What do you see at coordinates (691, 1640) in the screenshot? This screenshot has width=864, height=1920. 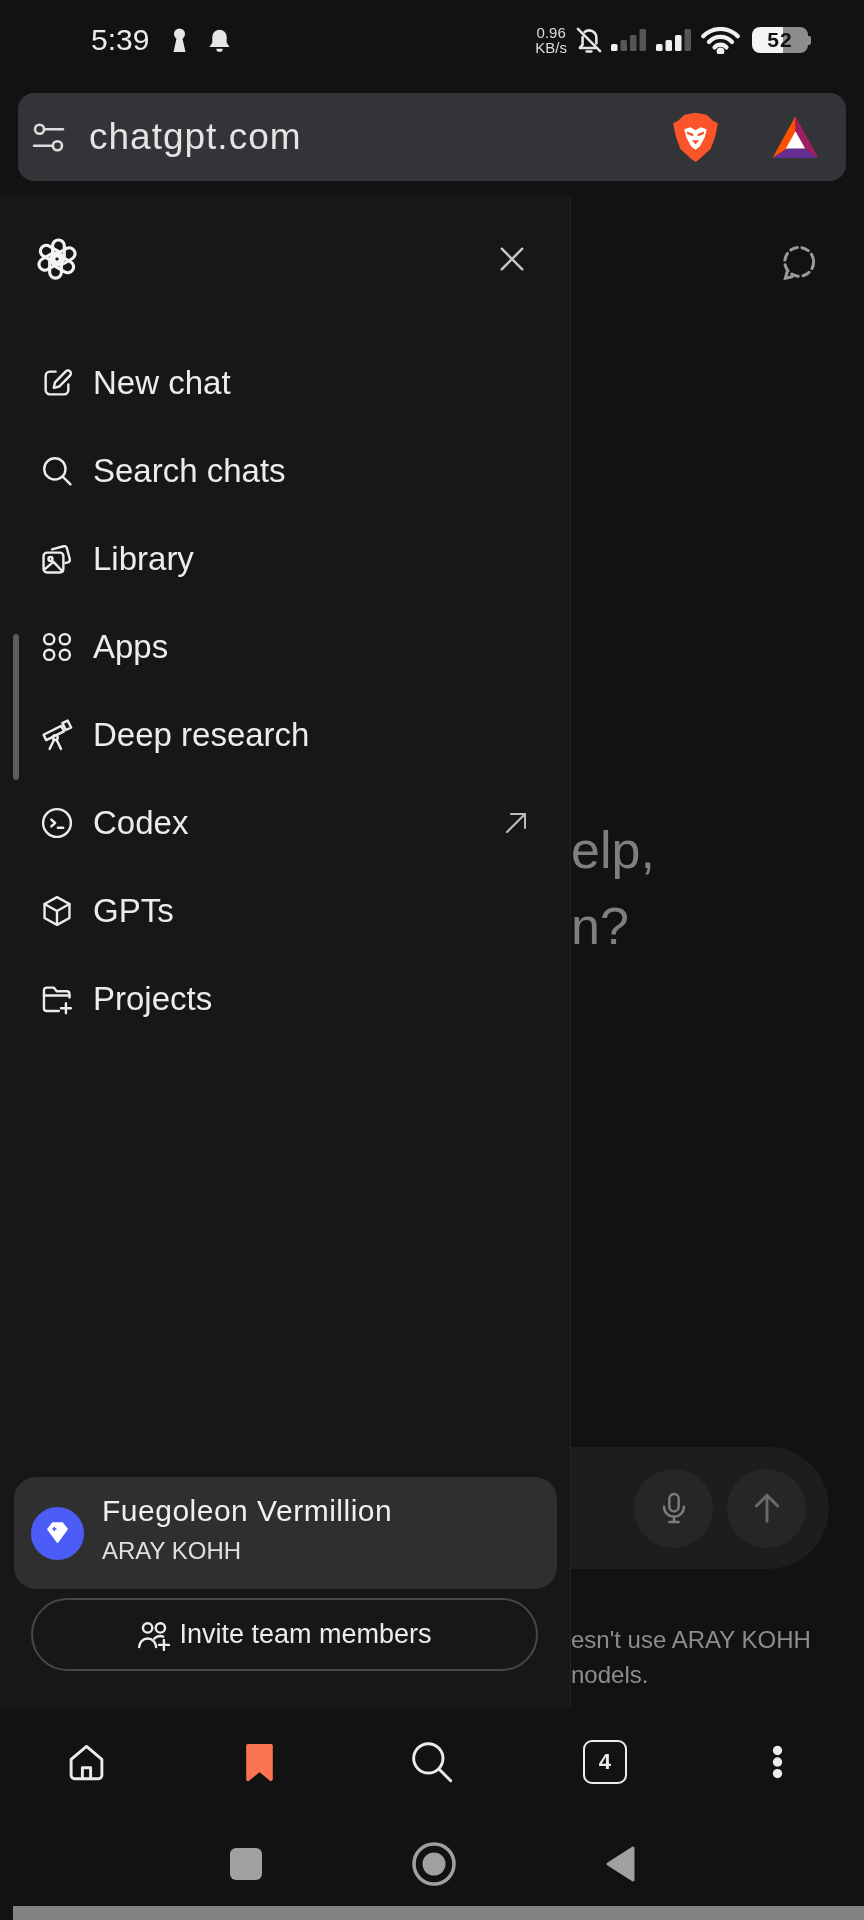 I see `disclaimer-text: esn't use ARAY KOHH` at bounding box center [691, 1640].